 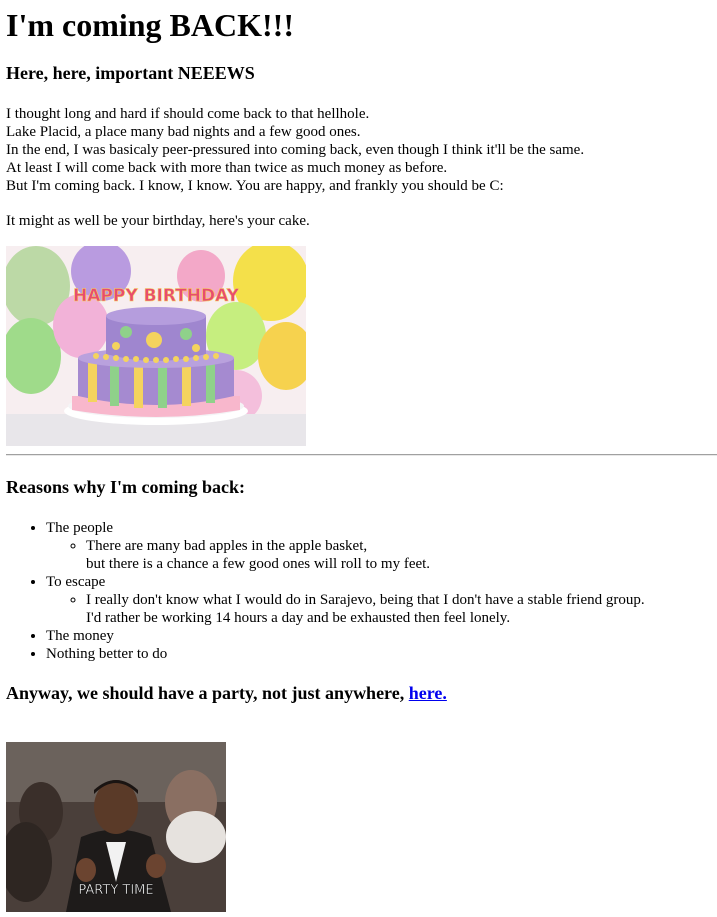 What do you see at coordinates (115, 890) in the screenshot?
I see `gif-caption: PARTY TIME` at bounding box center [115, 890].